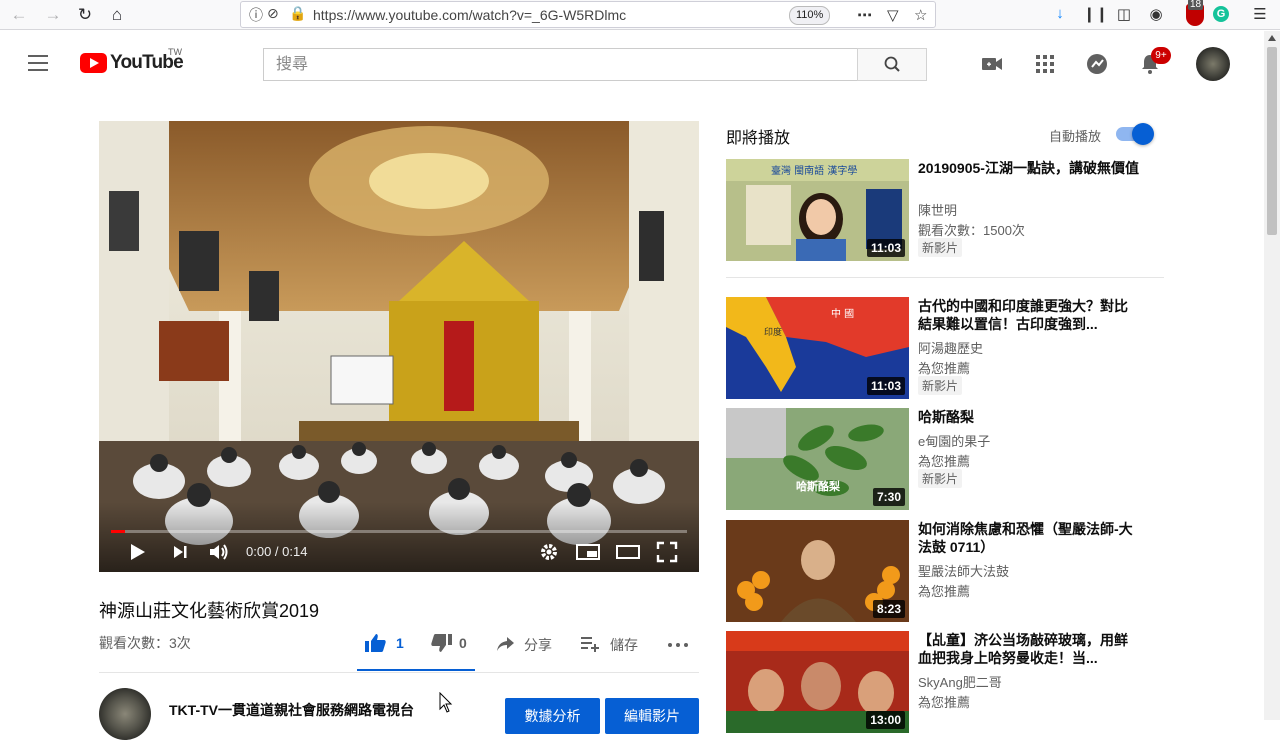 Image resolution: width=1280 pixels, height=740 pixels. I want to click on progress-played, so click(118, 531).